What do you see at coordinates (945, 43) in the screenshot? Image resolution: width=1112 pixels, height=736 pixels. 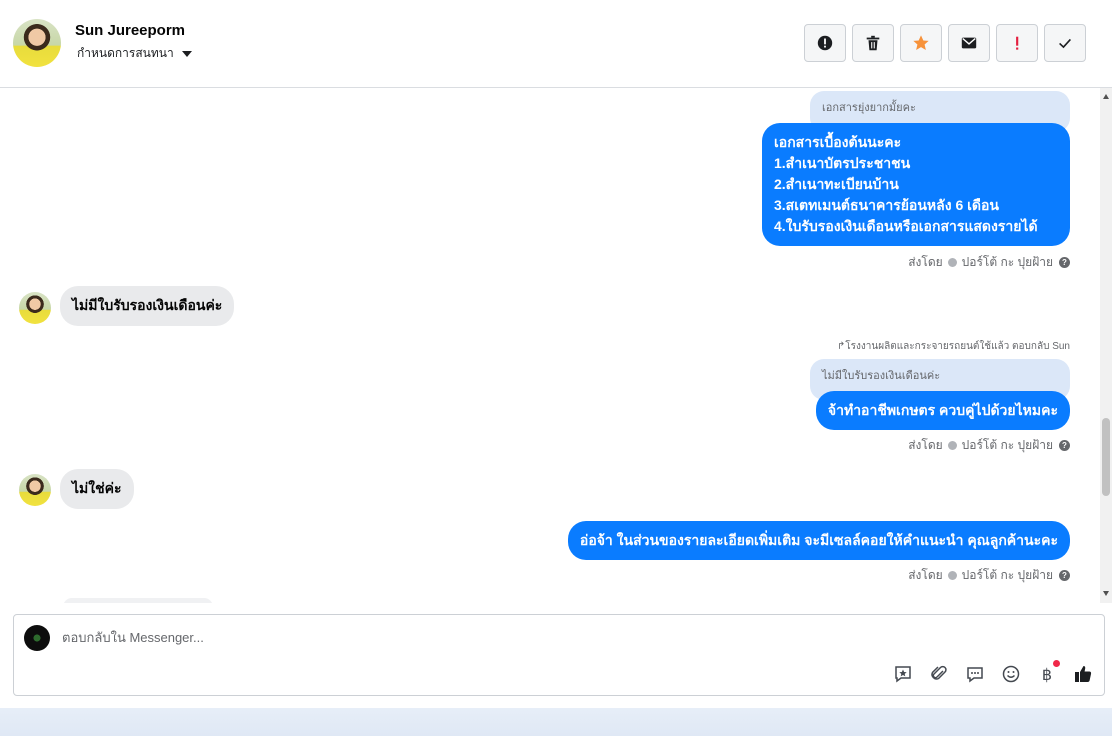 I see `conversation-toolbar` at bounding box center [945, 43].